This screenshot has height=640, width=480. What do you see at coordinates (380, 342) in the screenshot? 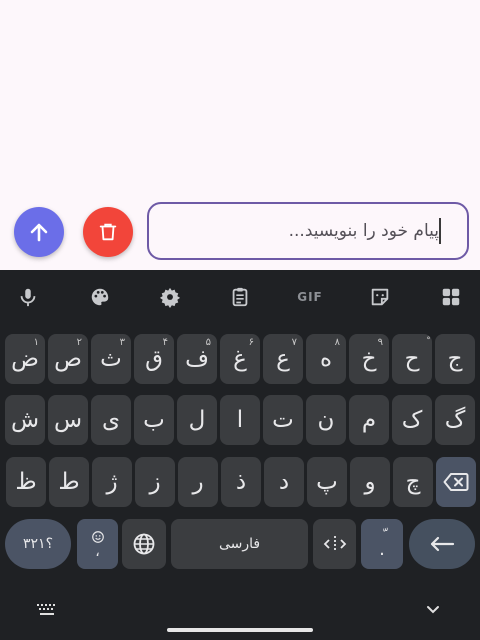
I see `key-hint: ۹` at bounding box center [380, 342].